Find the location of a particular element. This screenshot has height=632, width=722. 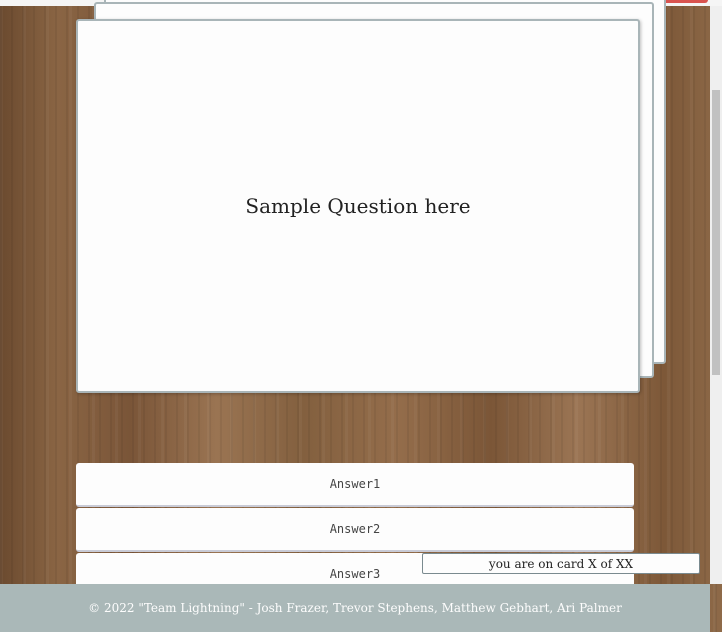

answer-button-2: Answer2 is located at coordinates (355, 530).